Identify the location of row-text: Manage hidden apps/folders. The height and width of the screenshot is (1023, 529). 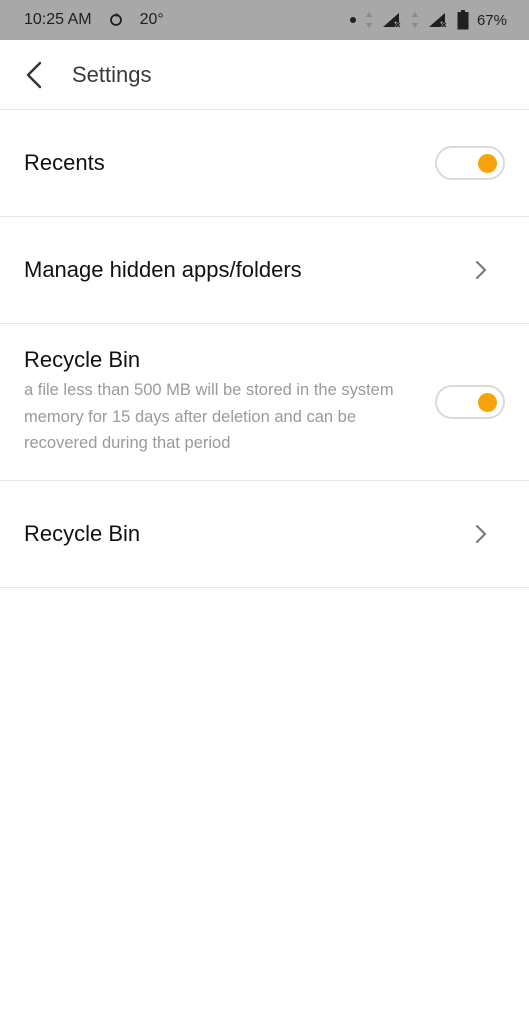
(235, 270).